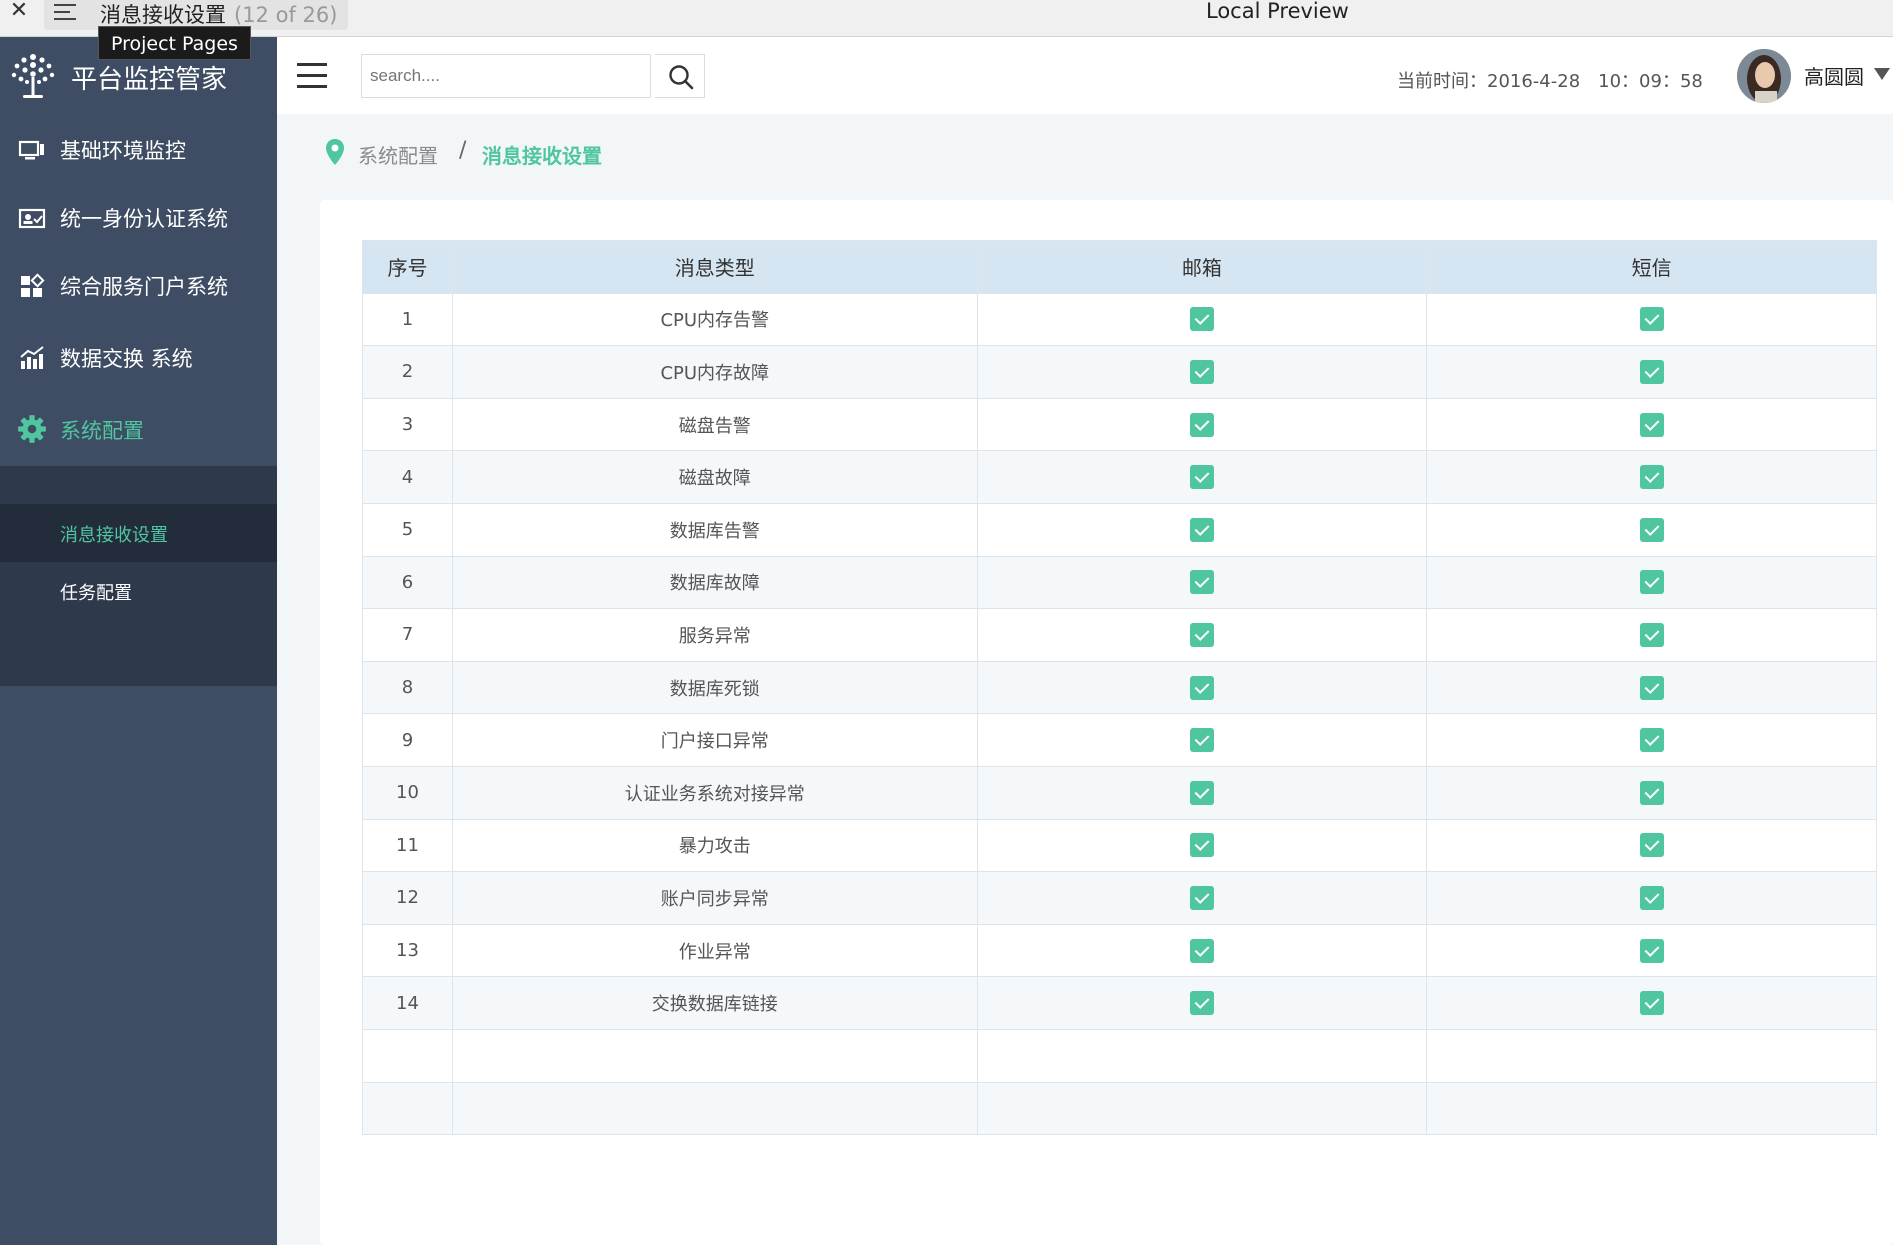 The height and width of the screenshot is (1245, 1893). I want to click on app-name: 平台监控管家, so click(149, 80).